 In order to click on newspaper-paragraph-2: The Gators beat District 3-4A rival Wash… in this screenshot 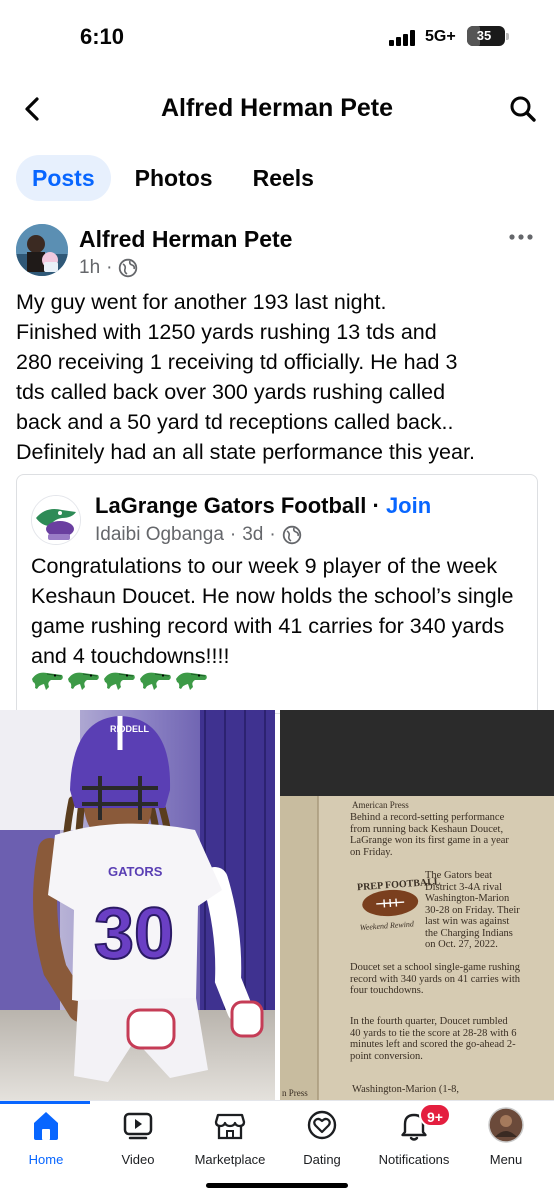, I will do `click(472, 910)`.